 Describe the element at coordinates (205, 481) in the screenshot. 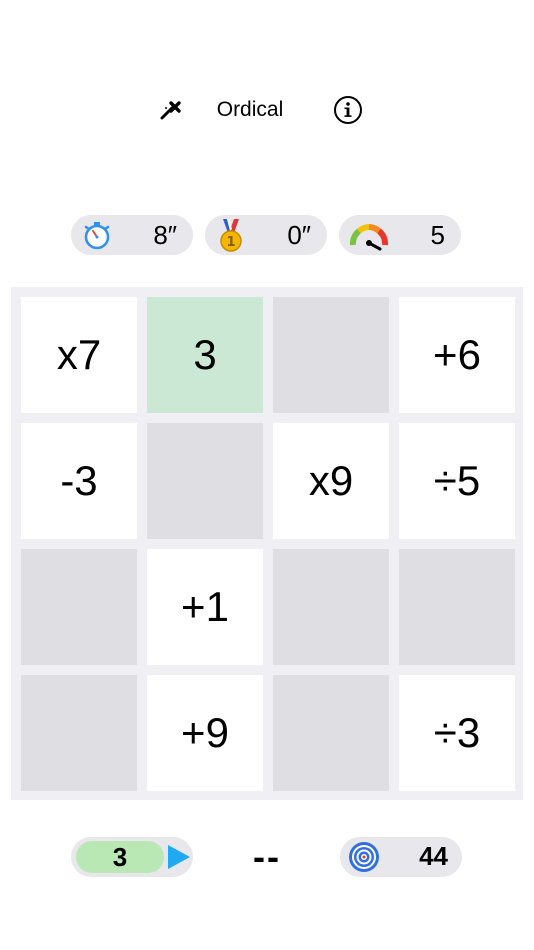

I see `board-cell-r2-c2` at that location.